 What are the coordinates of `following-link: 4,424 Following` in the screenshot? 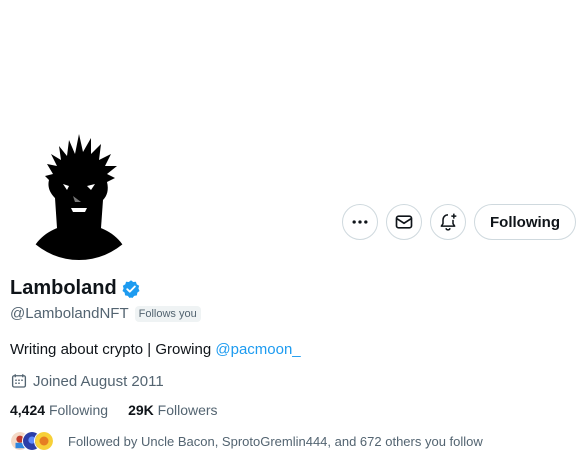 It's located at (59, 410).